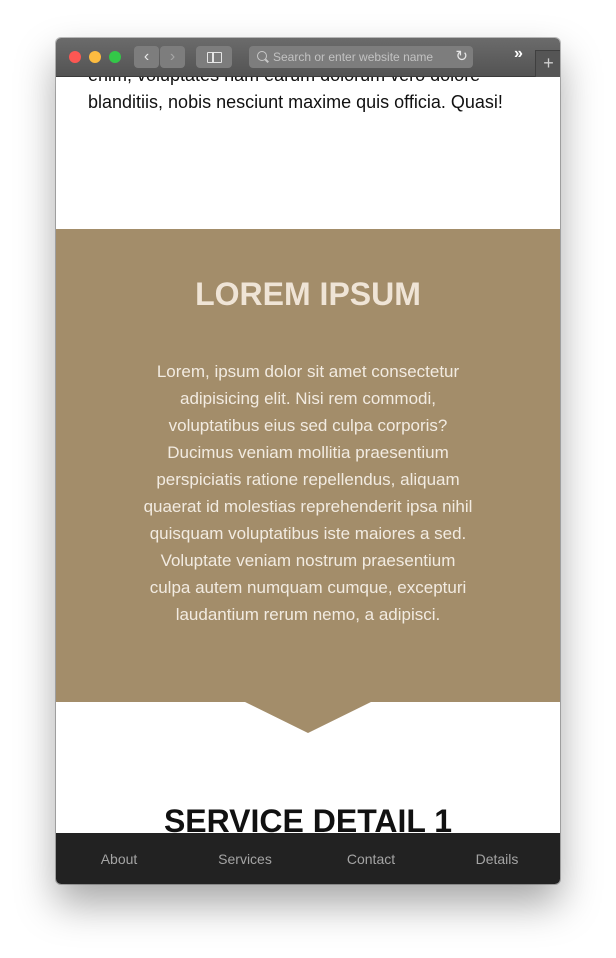  I want to click on zoom-window-button, so click(115, 57).